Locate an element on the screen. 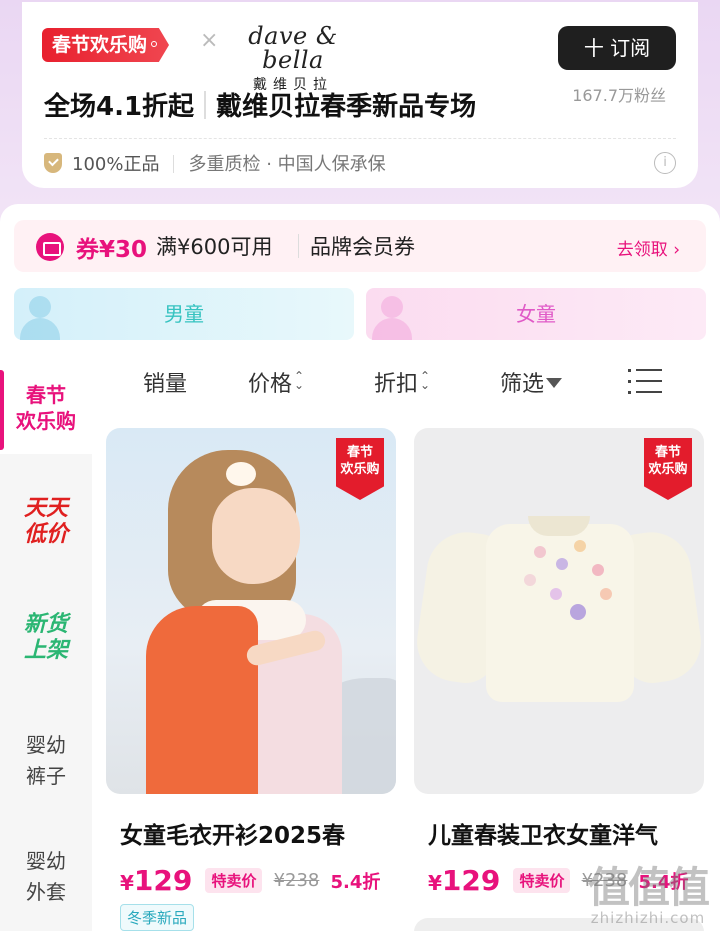 This screenshot has width=720, height=931. coupon-type: 品牌会员券 is located at coordinates (362, 247).